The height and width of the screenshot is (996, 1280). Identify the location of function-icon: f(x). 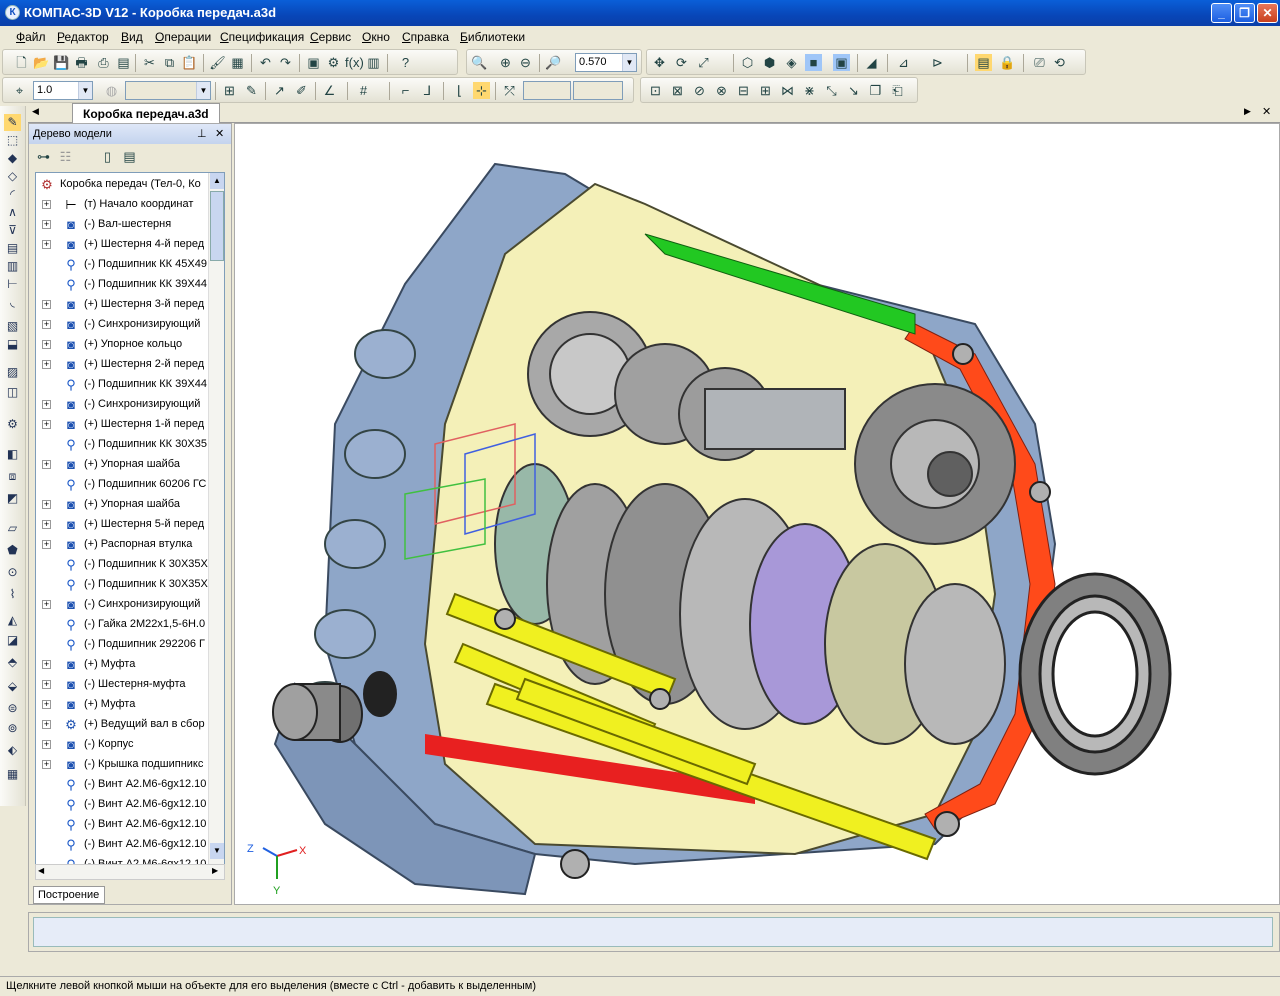
(354, 62).